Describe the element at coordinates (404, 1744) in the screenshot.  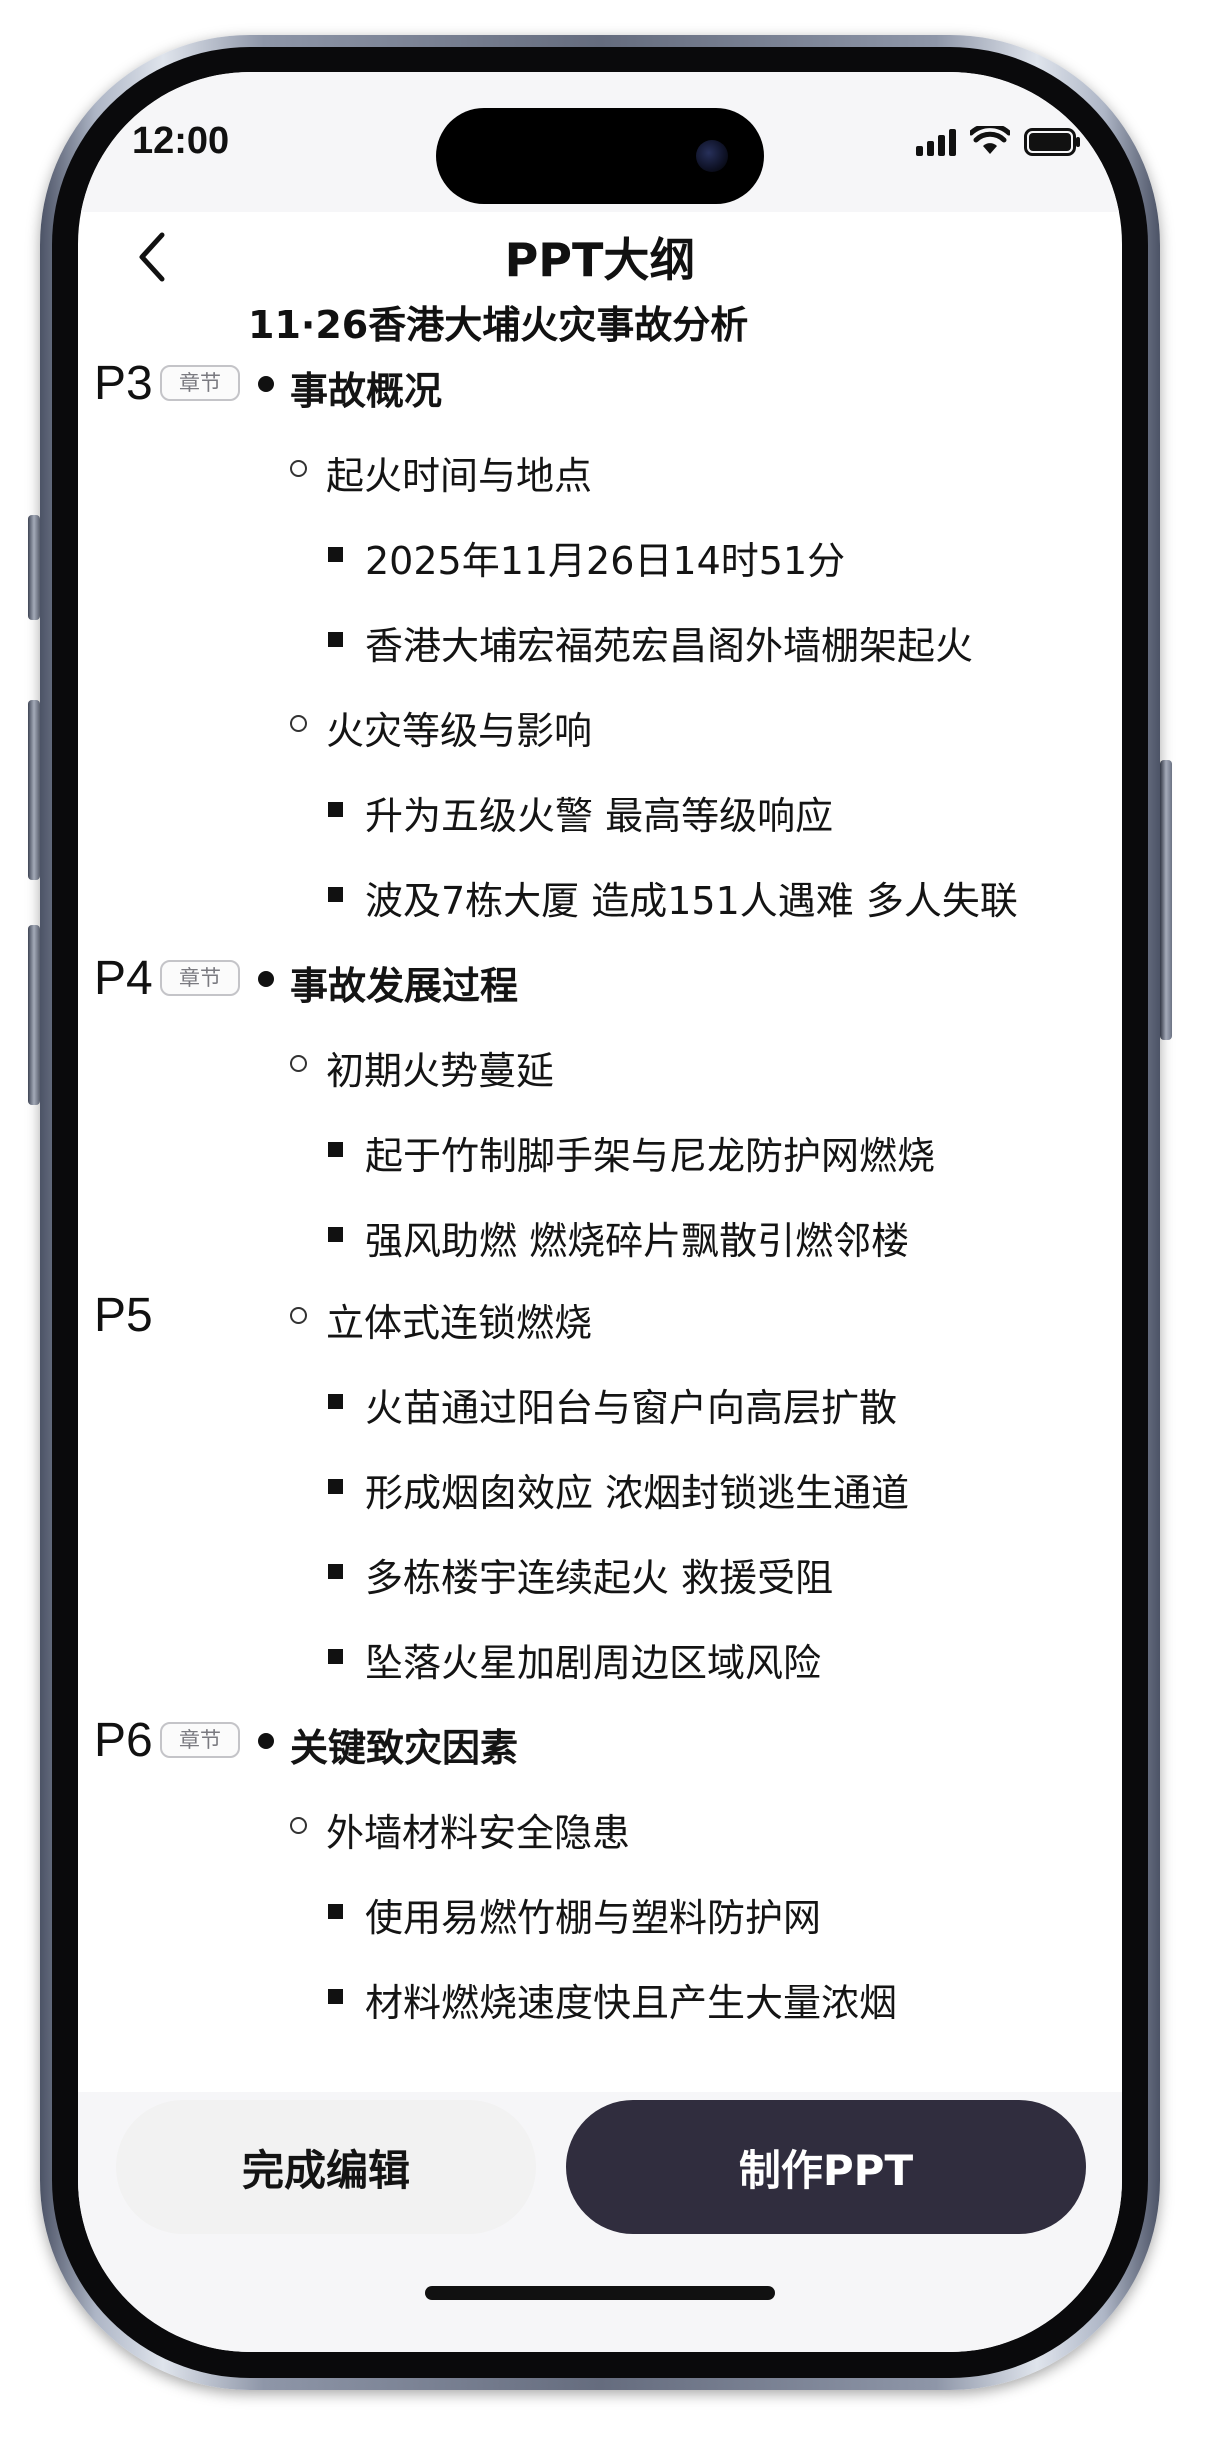
I see `chapter-title: 关键致灾因素` at that location.